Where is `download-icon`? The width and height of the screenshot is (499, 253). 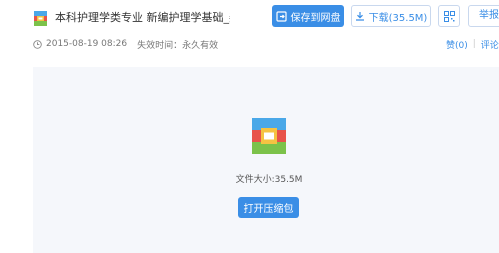 download-icon is located at coordinates (359, 16).